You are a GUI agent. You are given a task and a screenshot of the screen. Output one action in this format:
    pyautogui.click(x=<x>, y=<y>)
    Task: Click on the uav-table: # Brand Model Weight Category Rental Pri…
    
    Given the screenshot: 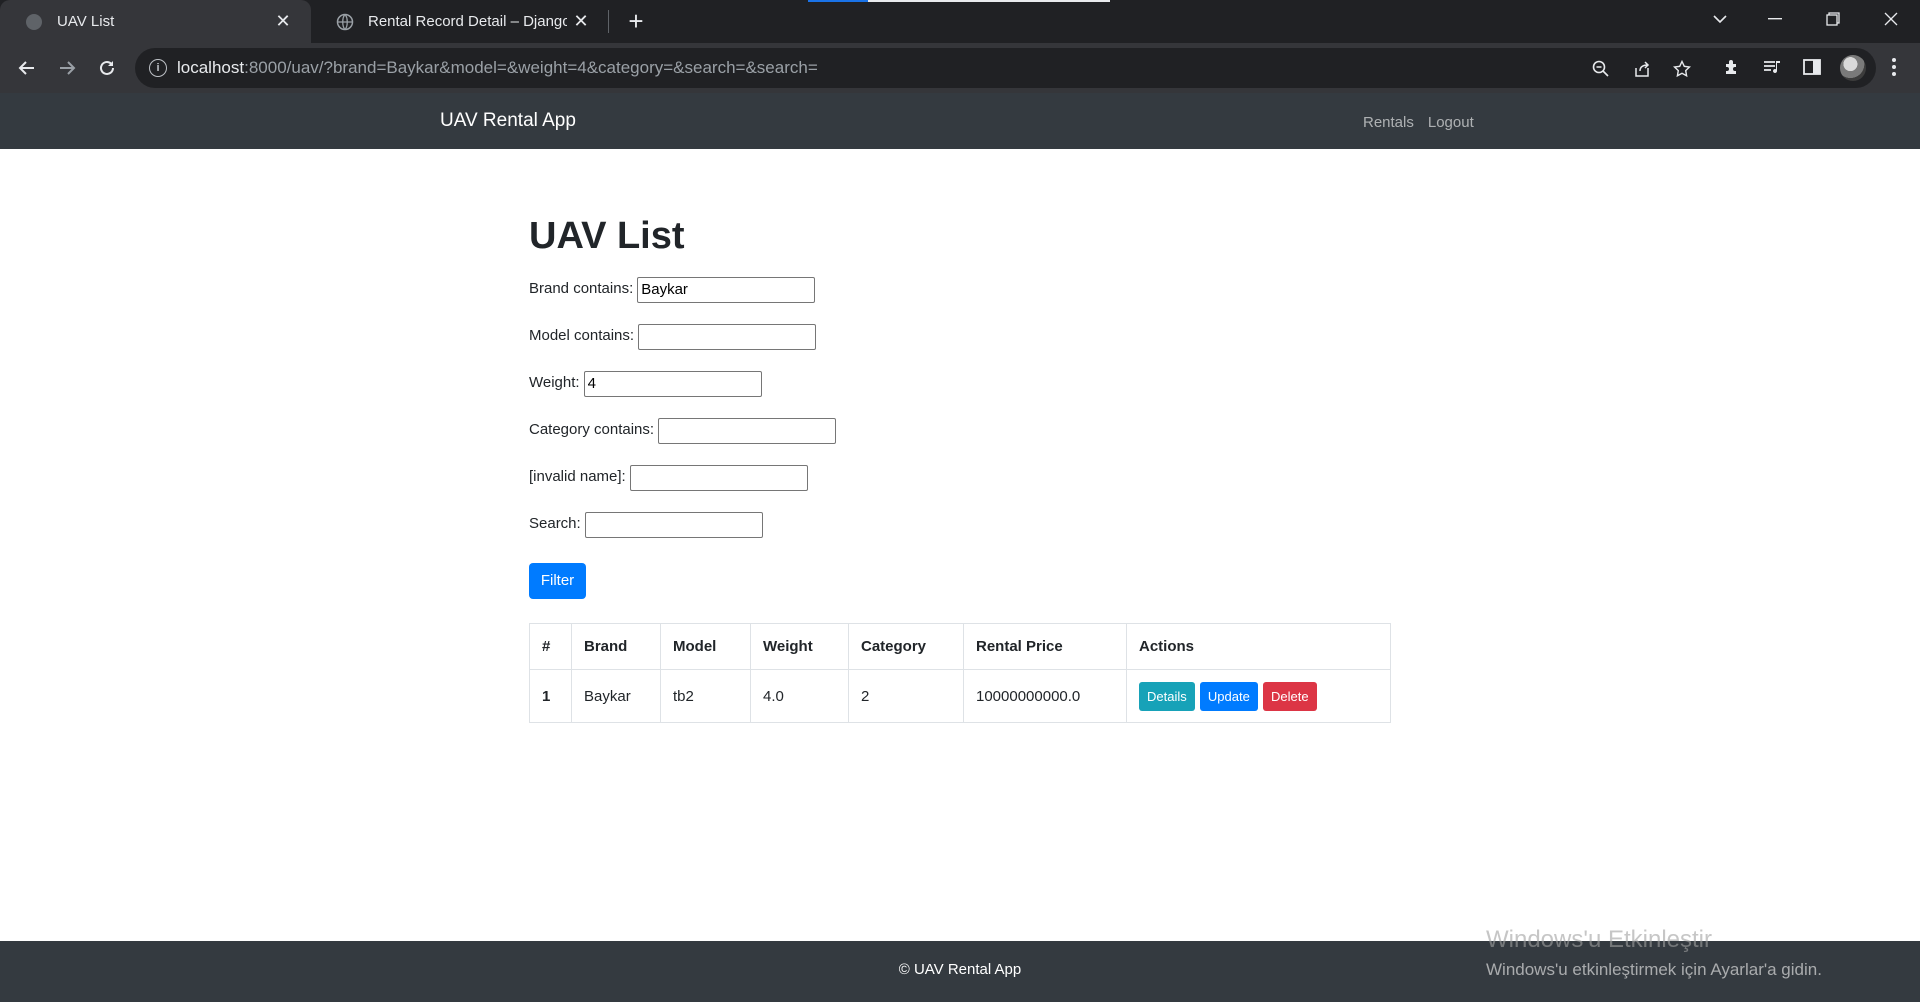 What is the action you would take?
    pyautogui.click(x=960, y=673)
    